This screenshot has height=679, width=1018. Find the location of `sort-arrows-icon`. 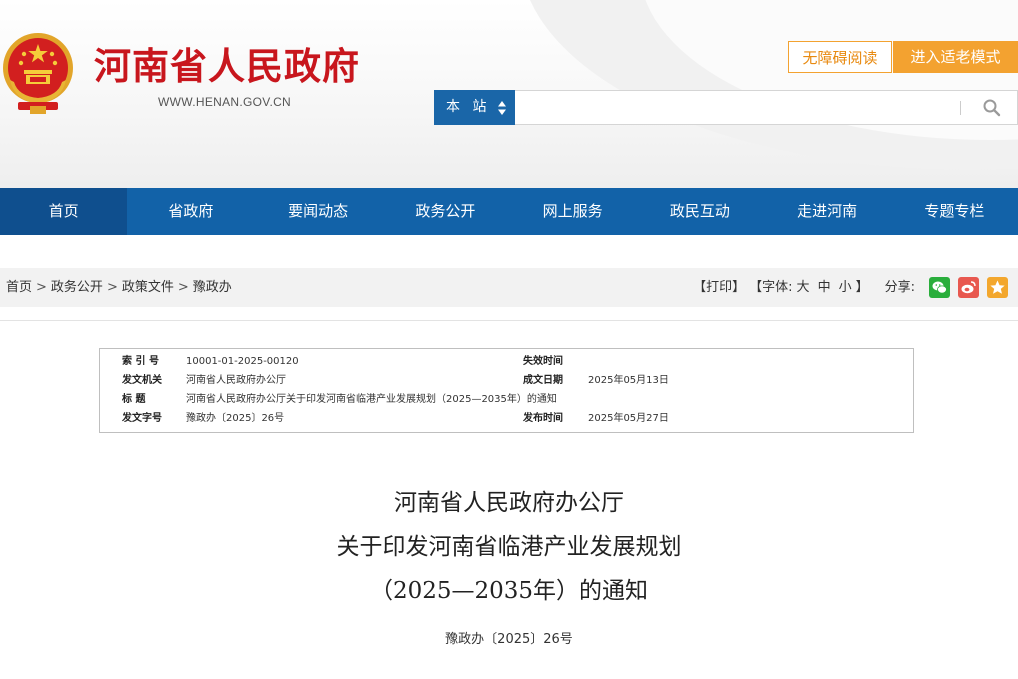

sort-arrows-icon is located at coordinates (502, 108).